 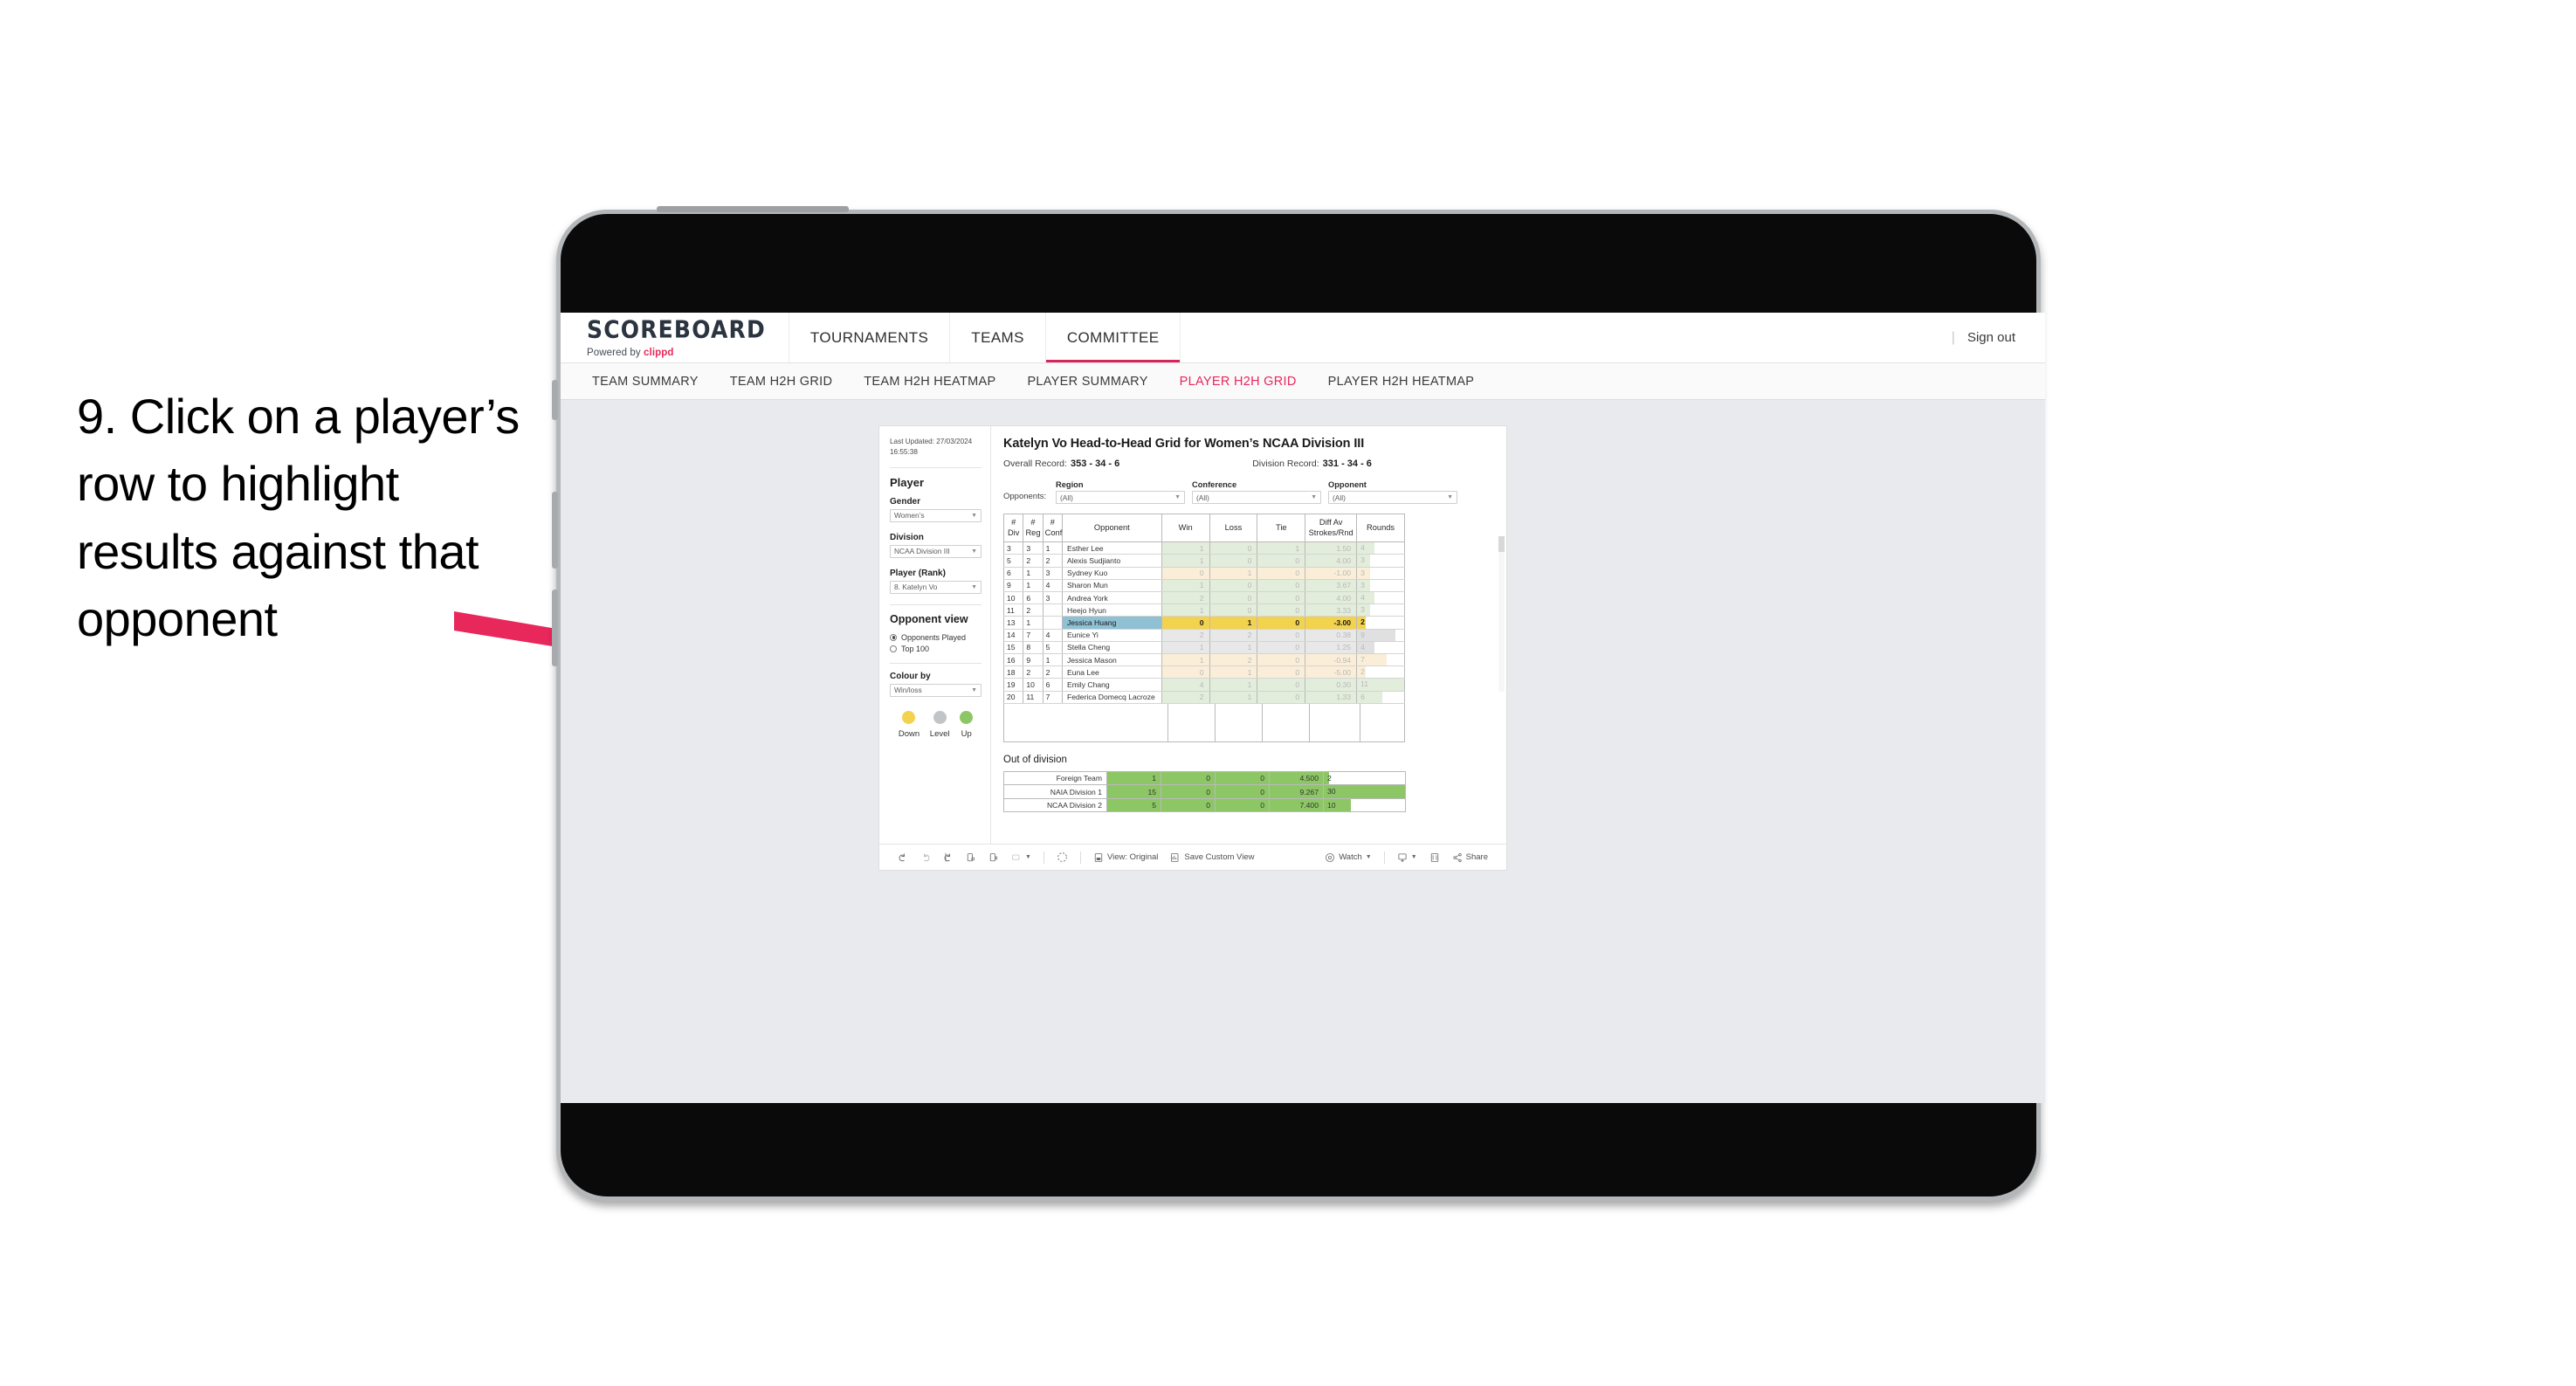 What do you see at coordinates (1501, 614) in the screenshot?
I see `grid-scrollbar-track` at bounding box center [1501, 614].